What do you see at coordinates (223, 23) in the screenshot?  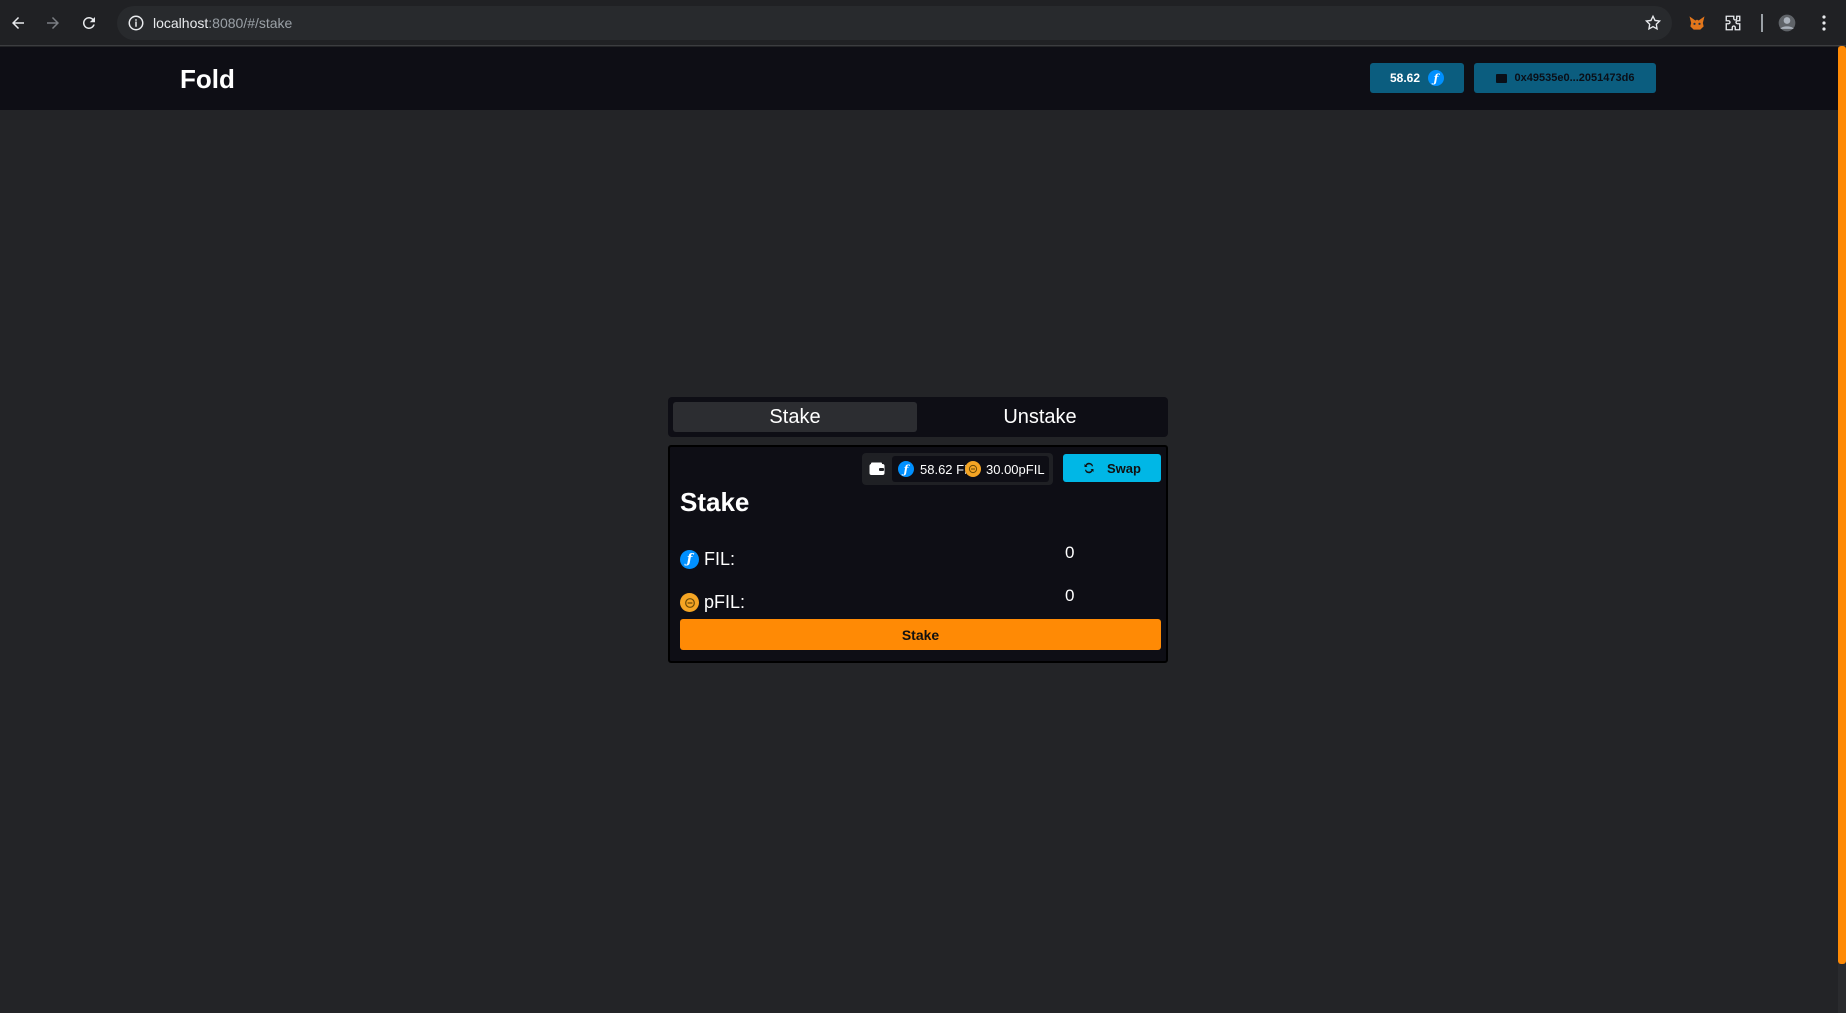 I see `url-text: localhost:8080/#/stake` at bounding box center [223, 23].